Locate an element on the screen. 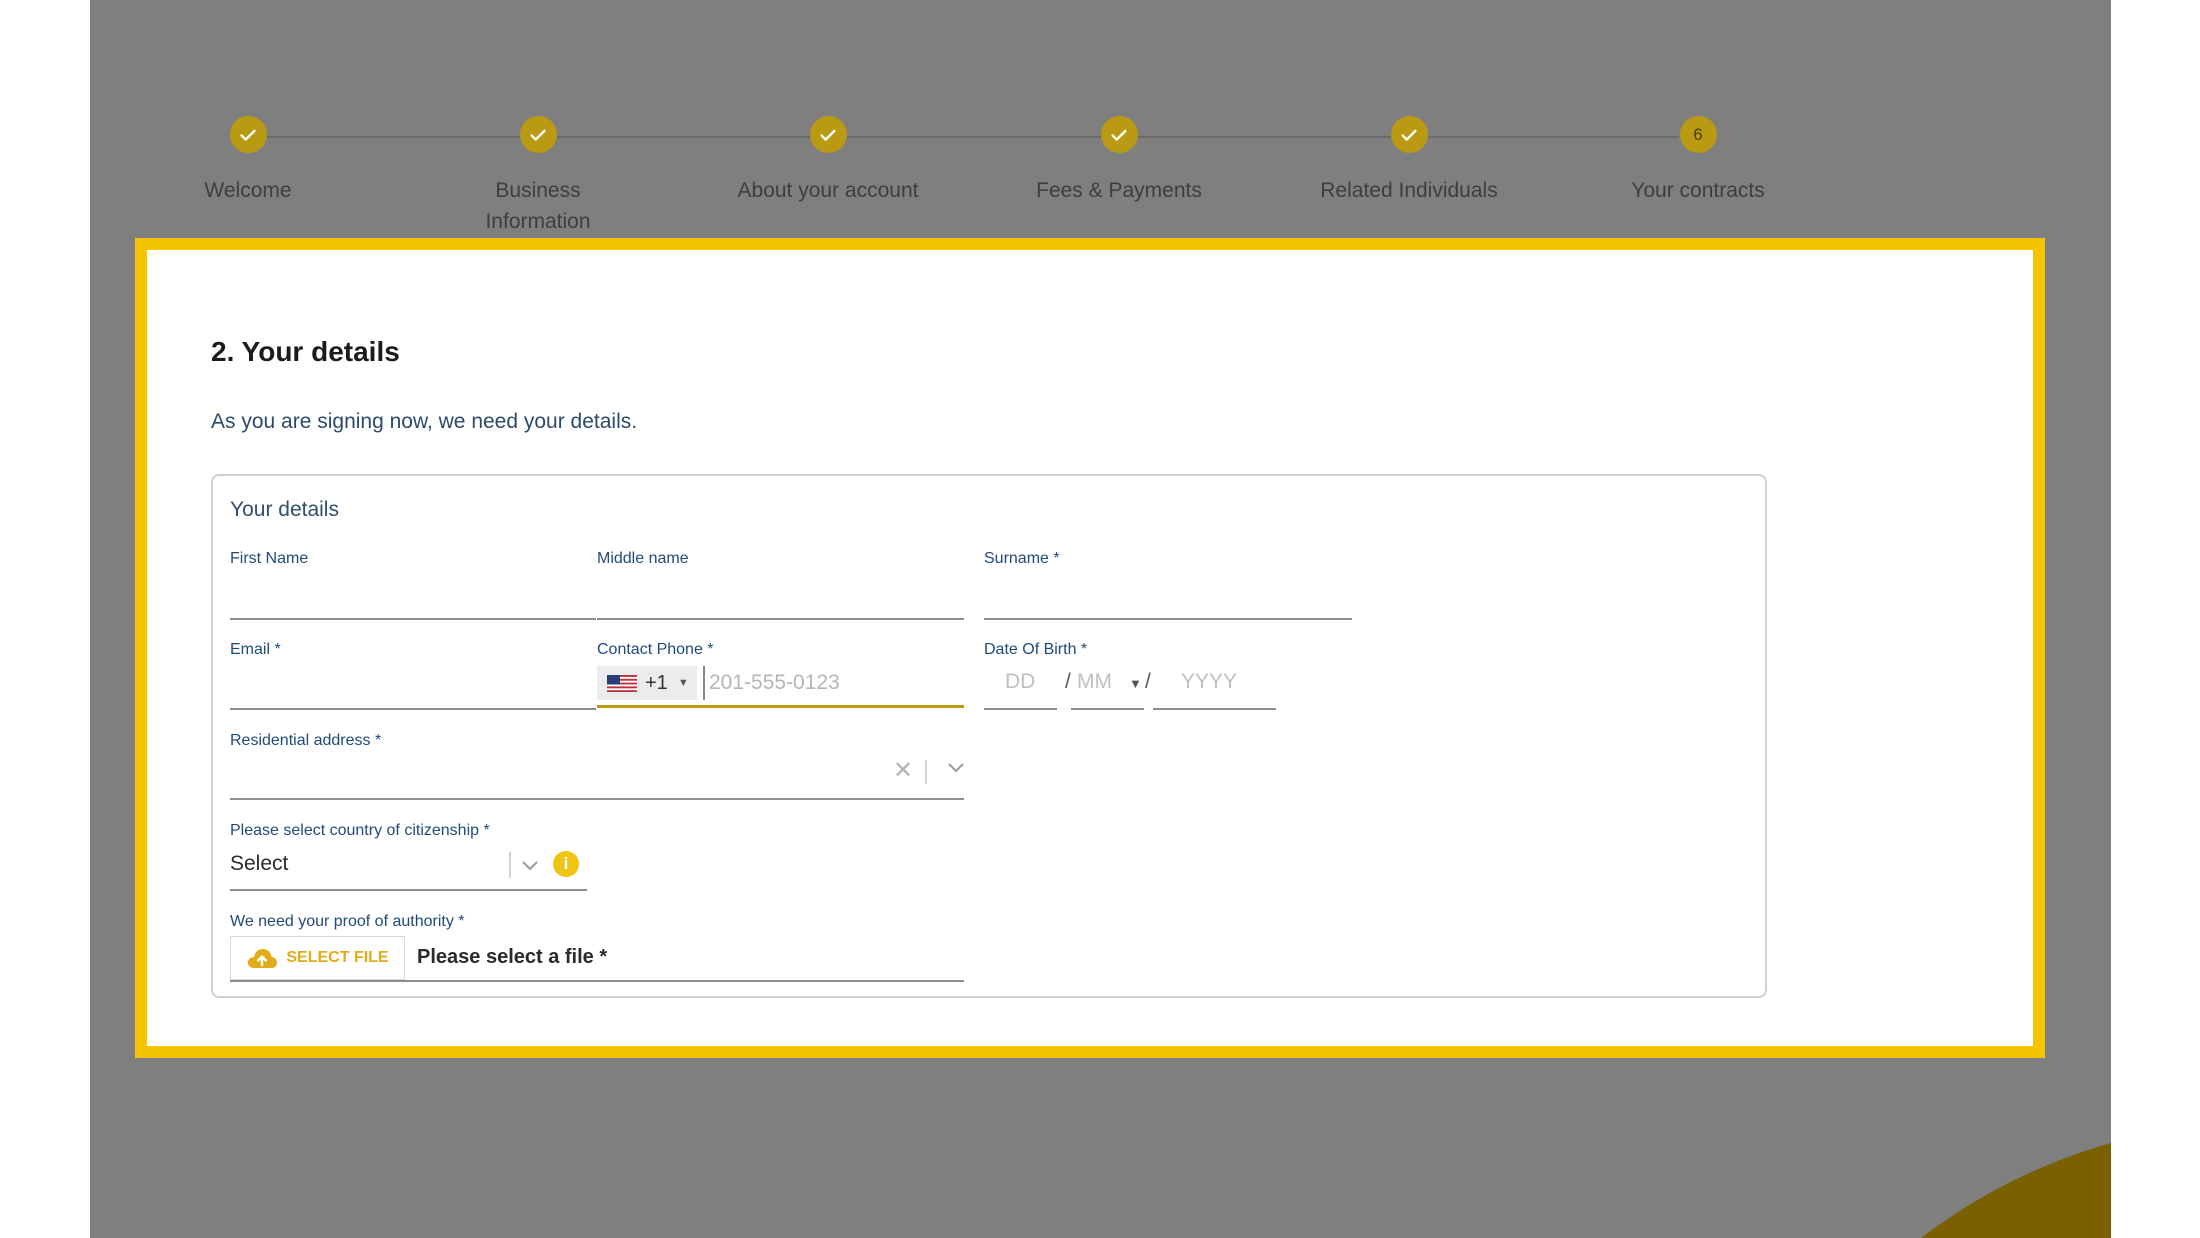  contact-phone-label: Contact Phone * is located at coordinates (655, 649).